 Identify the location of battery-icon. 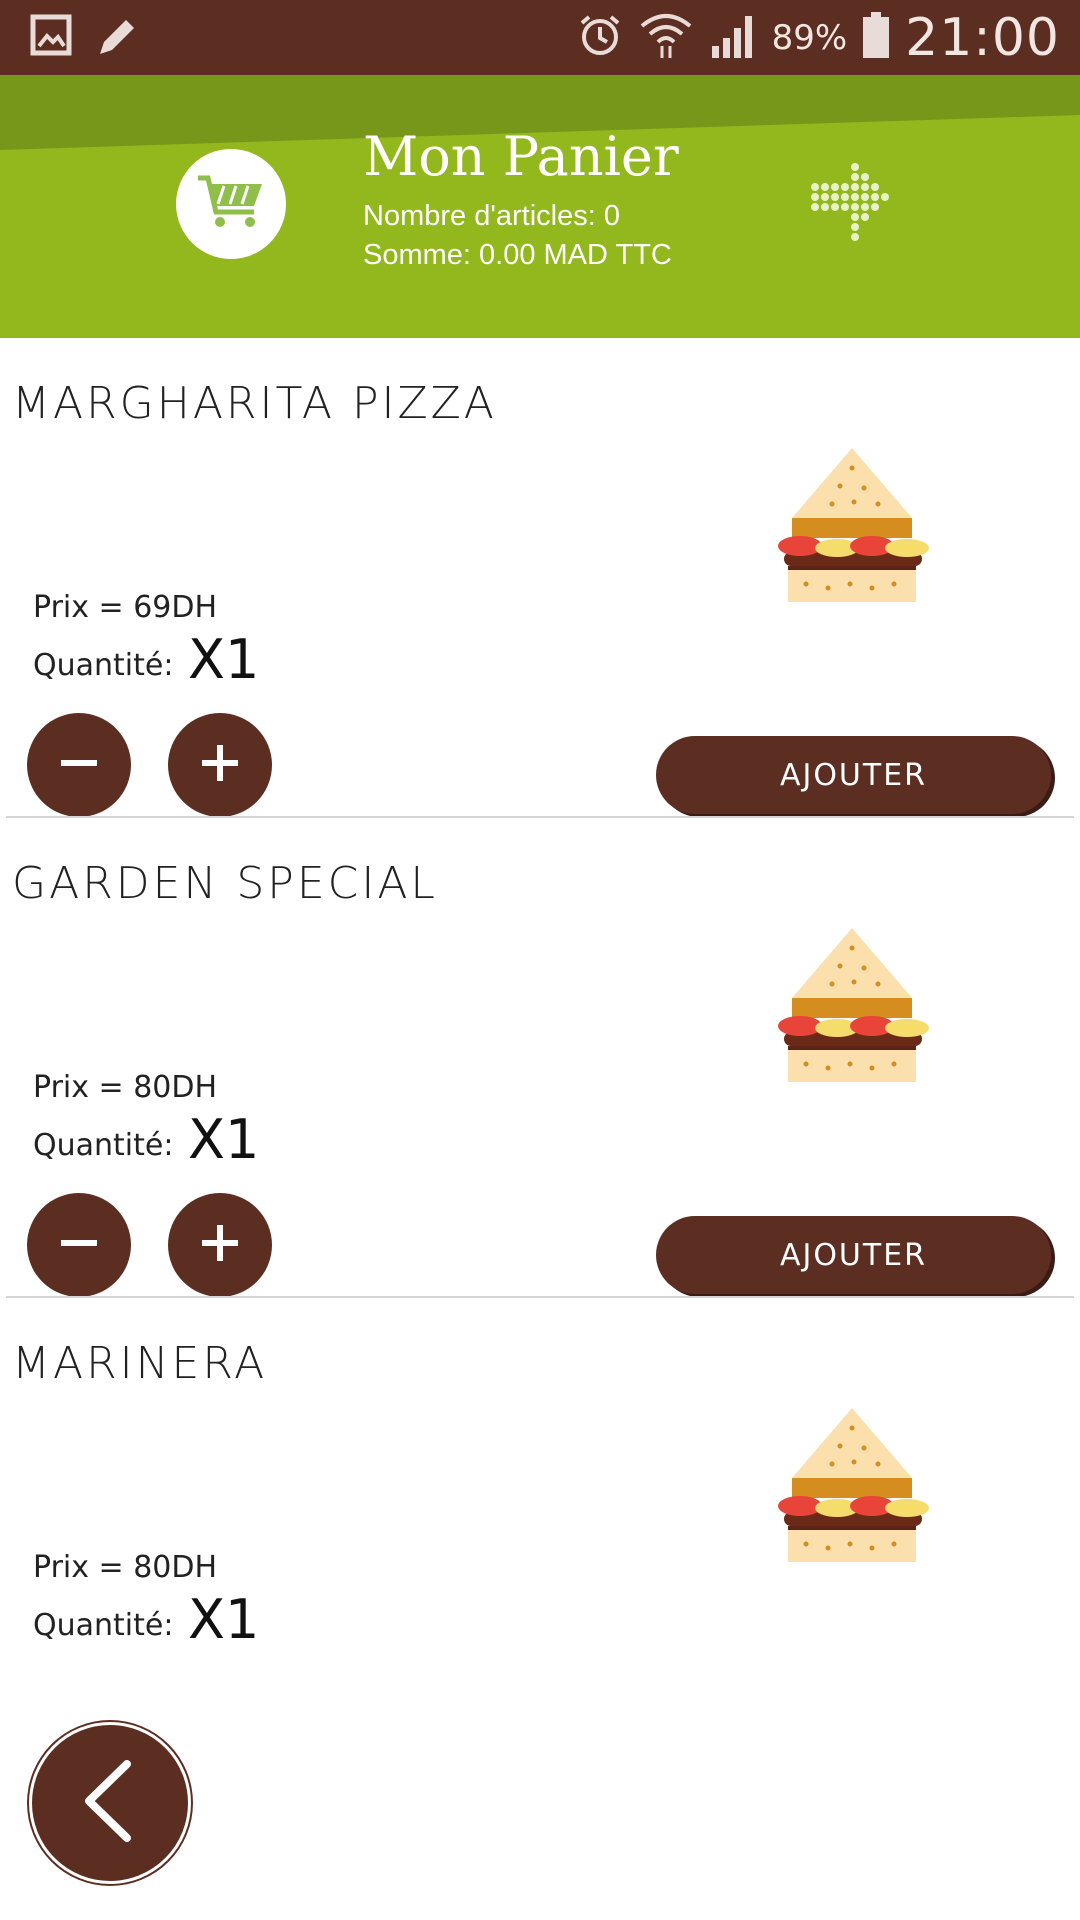
(876, 37).